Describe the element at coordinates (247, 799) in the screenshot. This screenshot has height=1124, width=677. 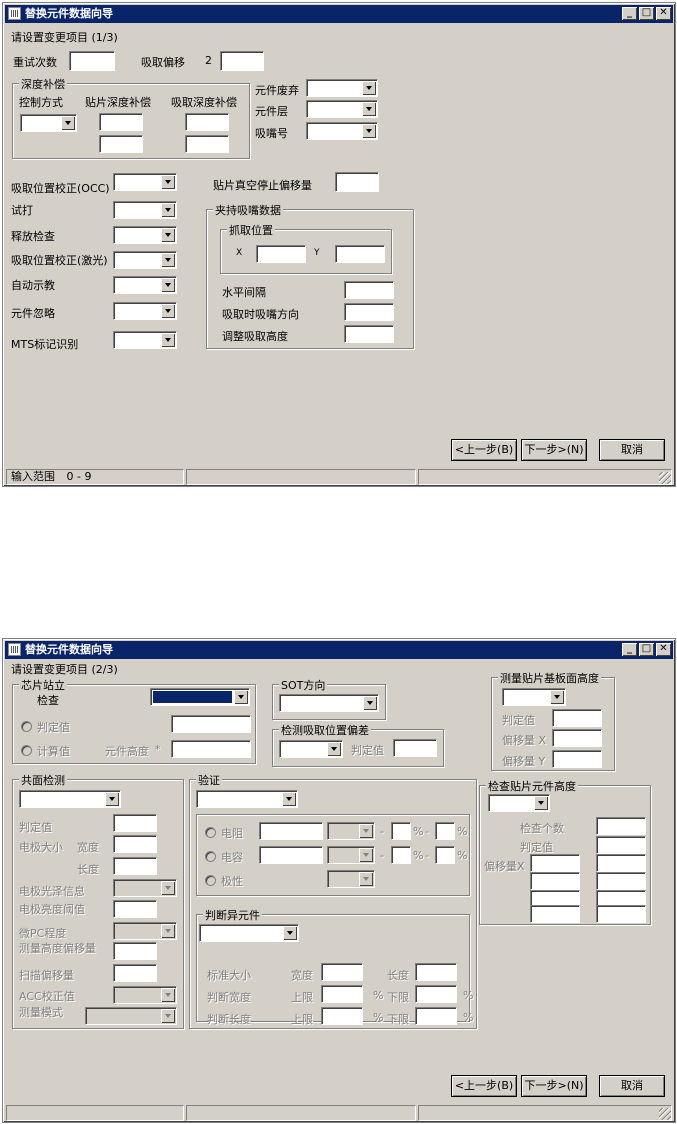
I see `verify-select` at that location.